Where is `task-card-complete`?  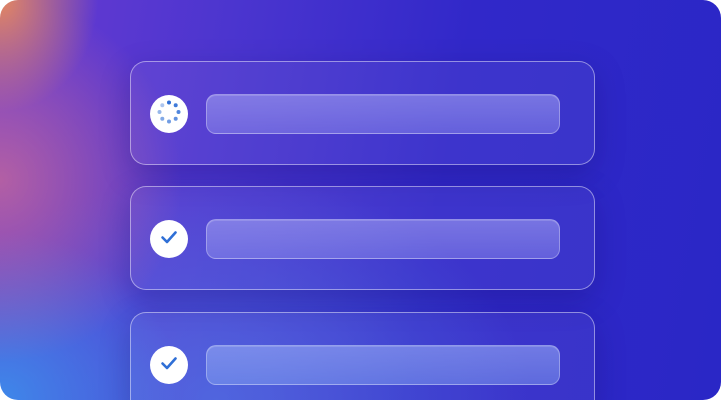 task-card-complete is located at coordinates (362, 356).